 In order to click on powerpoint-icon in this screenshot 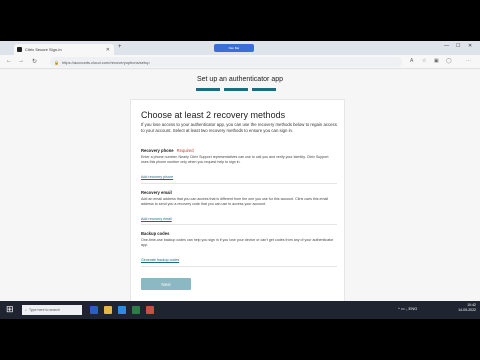, I will do `click(150, 310)`.